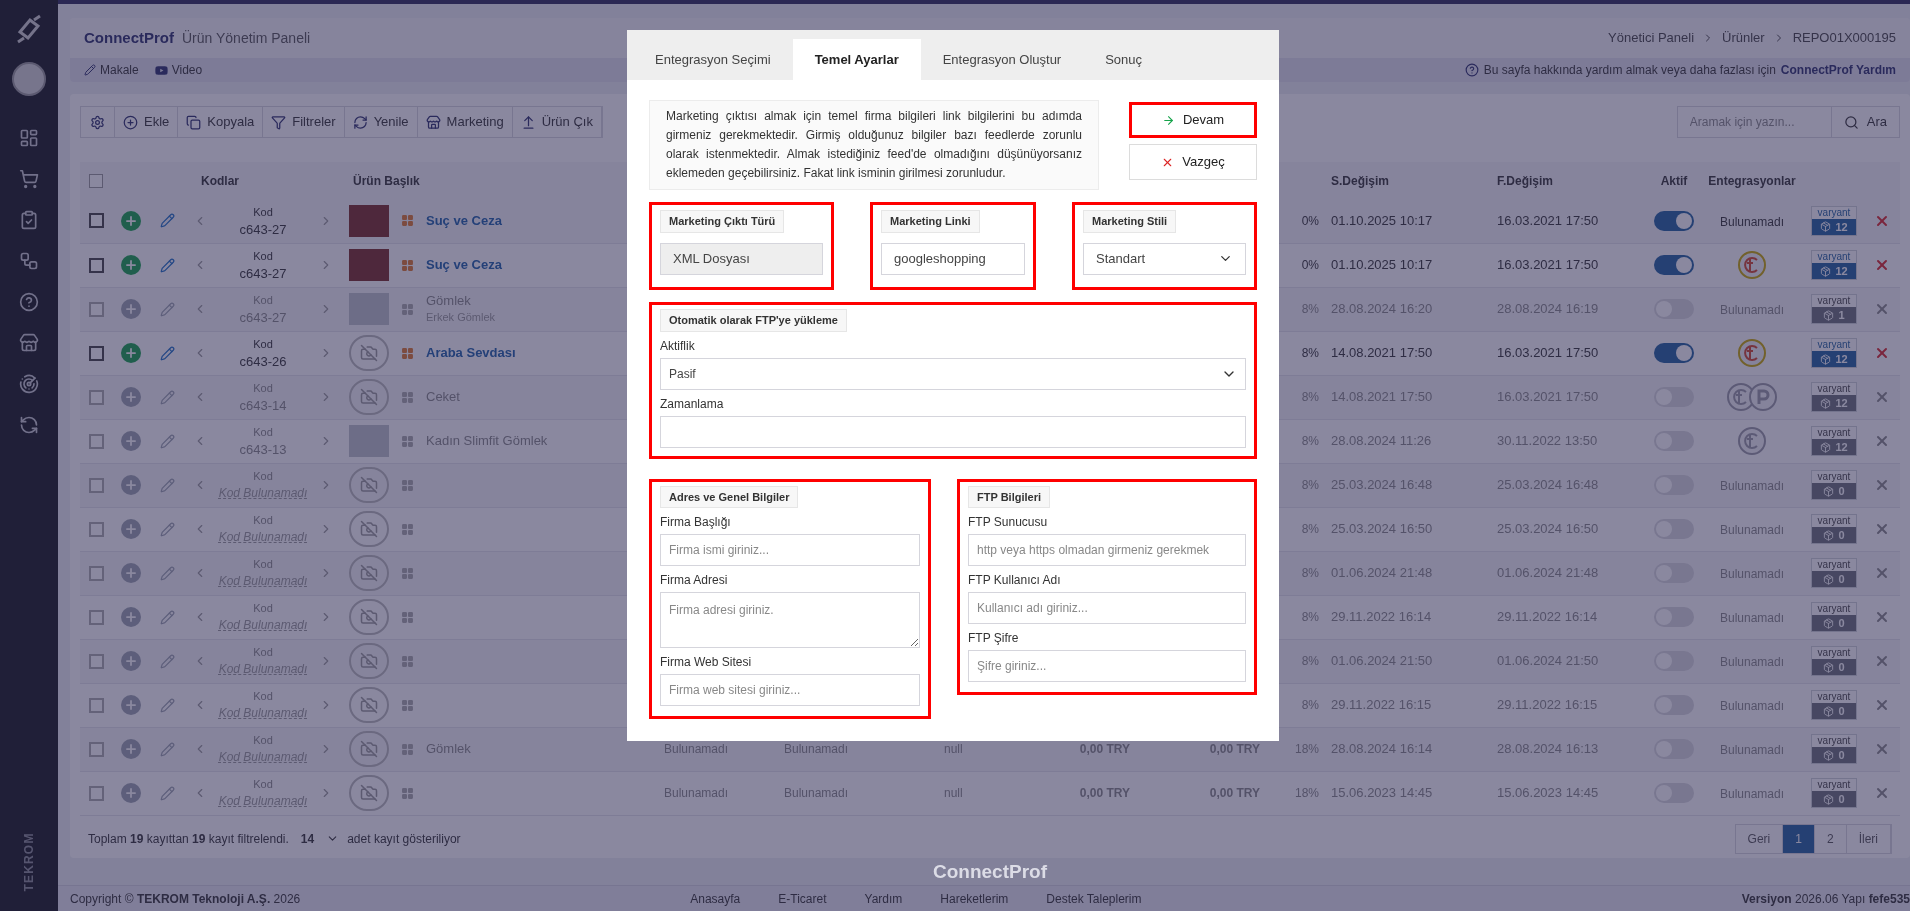  Describe the element at coordinates (1743, 38) in the screenshot. I see `breadcrumb-link: Ürünler` at that location.